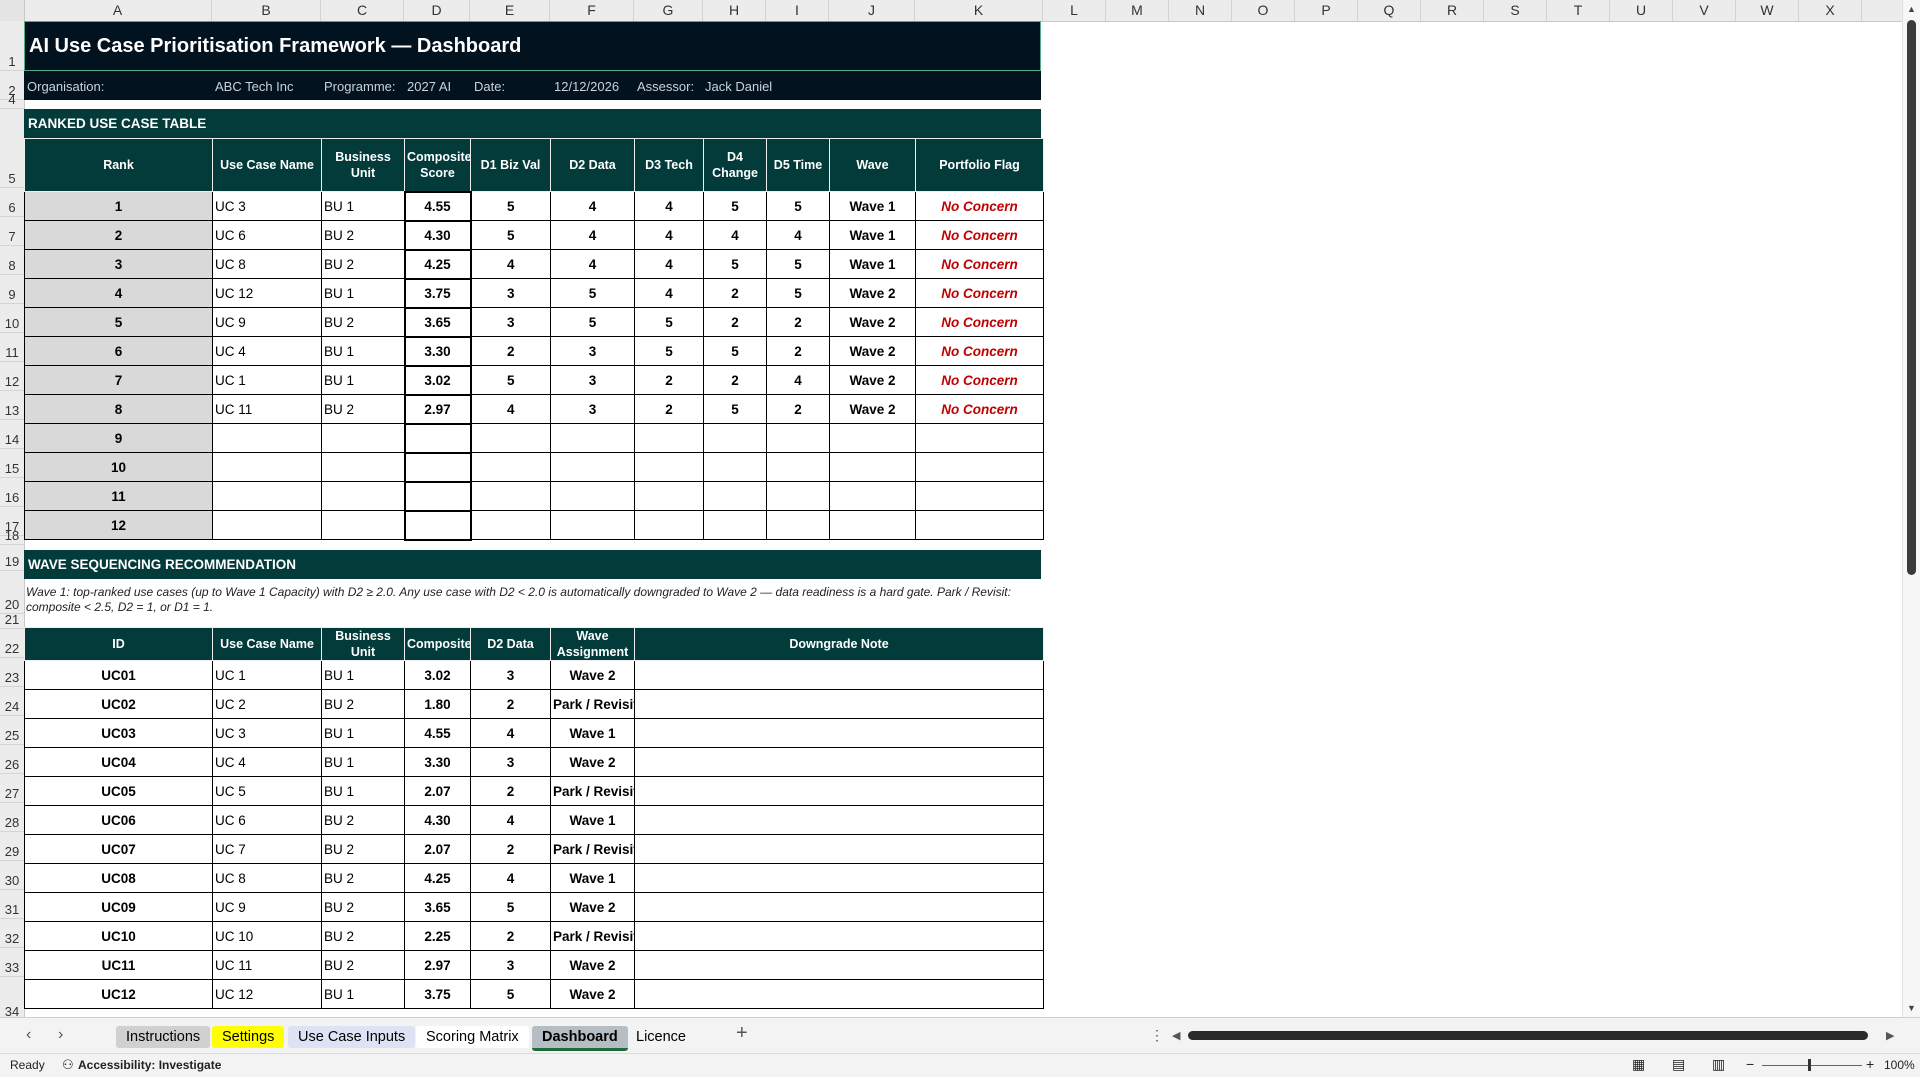 The image size is (1920, 1077). I want to click on composite-score-cell: 4.25, so click(437, 264).